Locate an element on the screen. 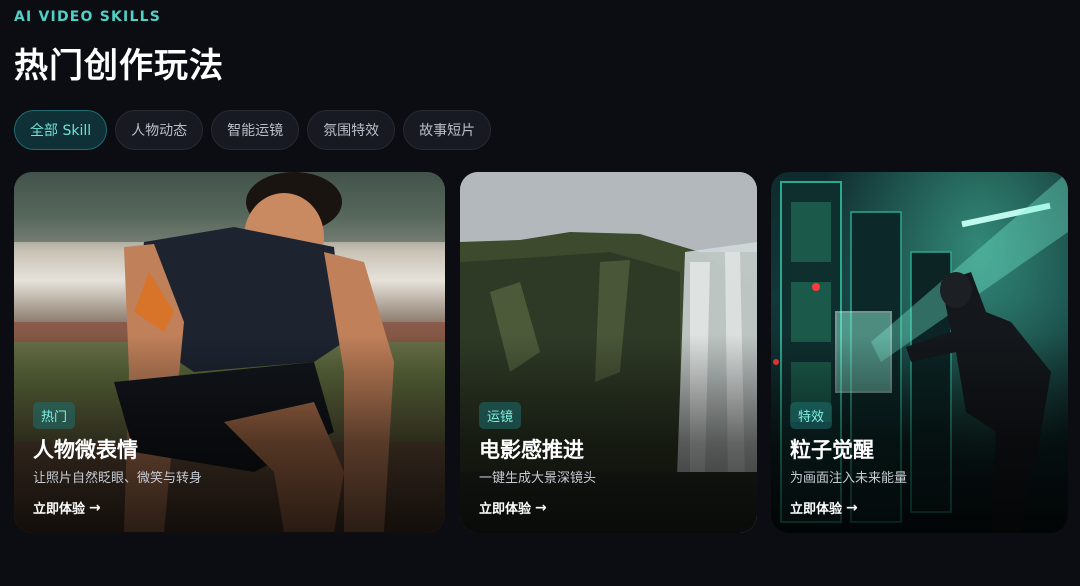 The image size is (1080, 586). card-tag: 特效 is located at coordinates (811, 415).